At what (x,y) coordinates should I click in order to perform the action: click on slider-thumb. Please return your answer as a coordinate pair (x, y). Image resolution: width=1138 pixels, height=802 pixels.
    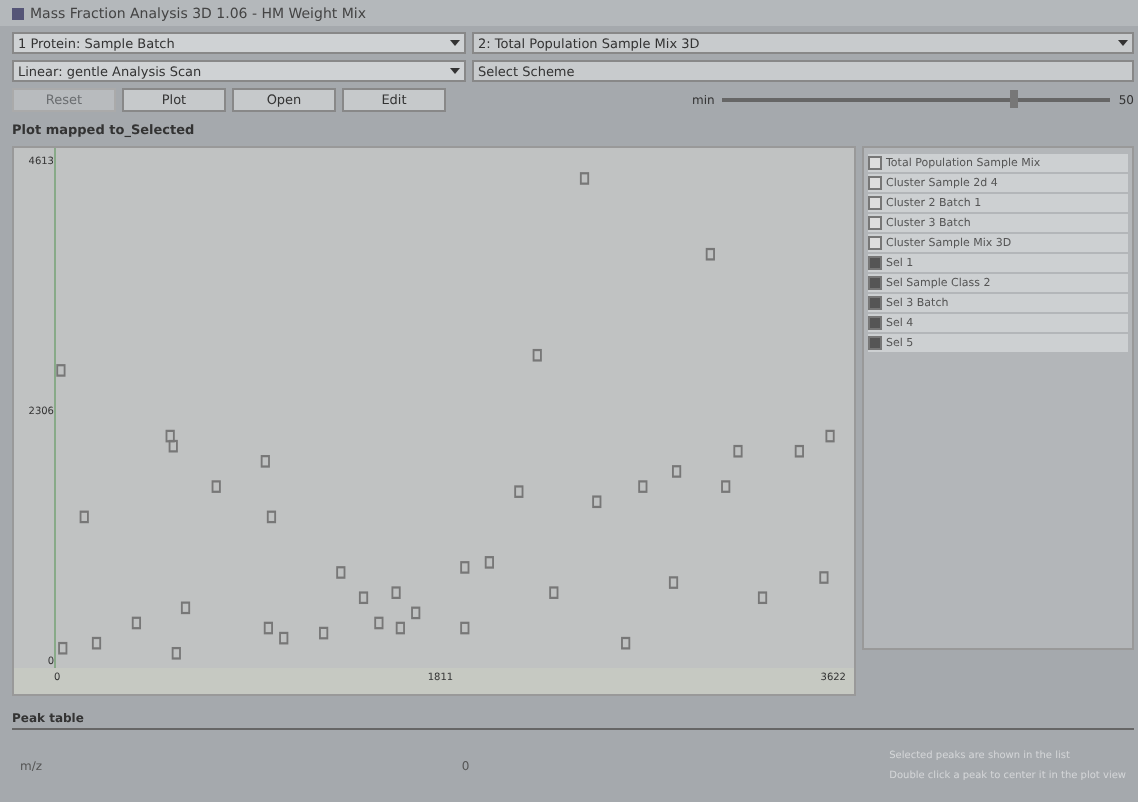
    Looking at the image, I should click on (1013, 99).